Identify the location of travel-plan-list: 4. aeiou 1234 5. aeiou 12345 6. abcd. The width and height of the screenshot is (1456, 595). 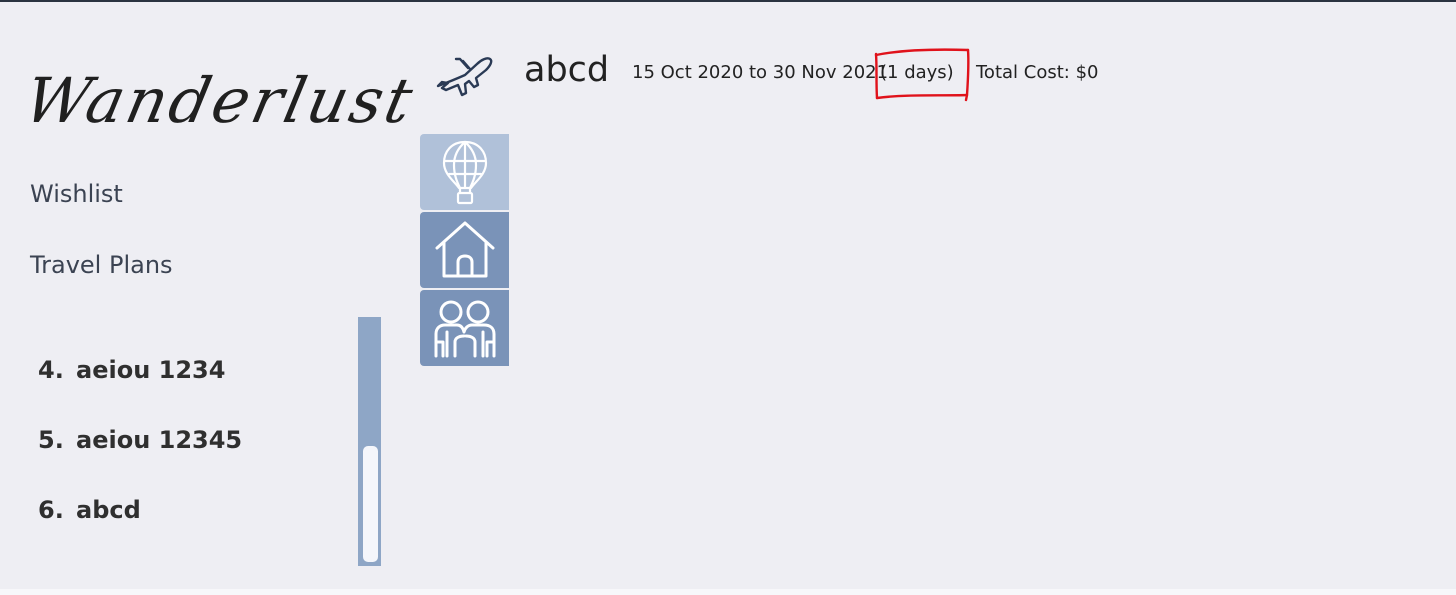
(193, 461).